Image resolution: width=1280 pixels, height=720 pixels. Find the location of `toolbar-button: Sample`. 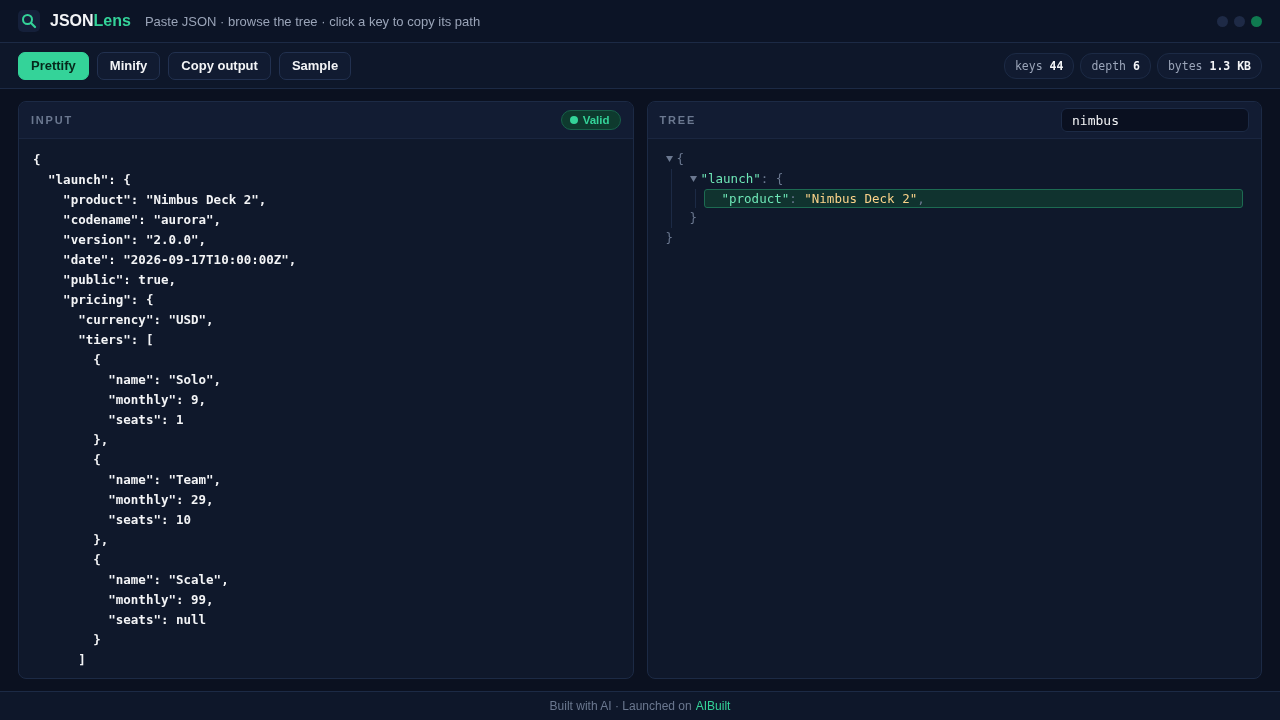

toolbar-button: Sample is located at coordinates (315, 65).